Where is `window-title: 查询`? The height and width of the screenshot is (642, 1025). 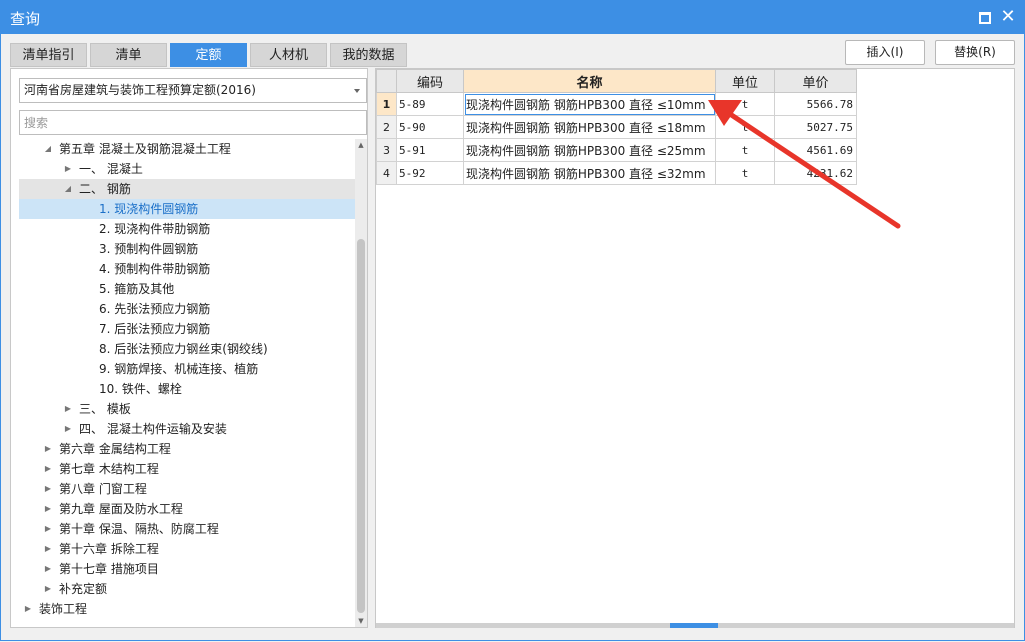
window-title: 查询 is located at coordinates (25, 19).